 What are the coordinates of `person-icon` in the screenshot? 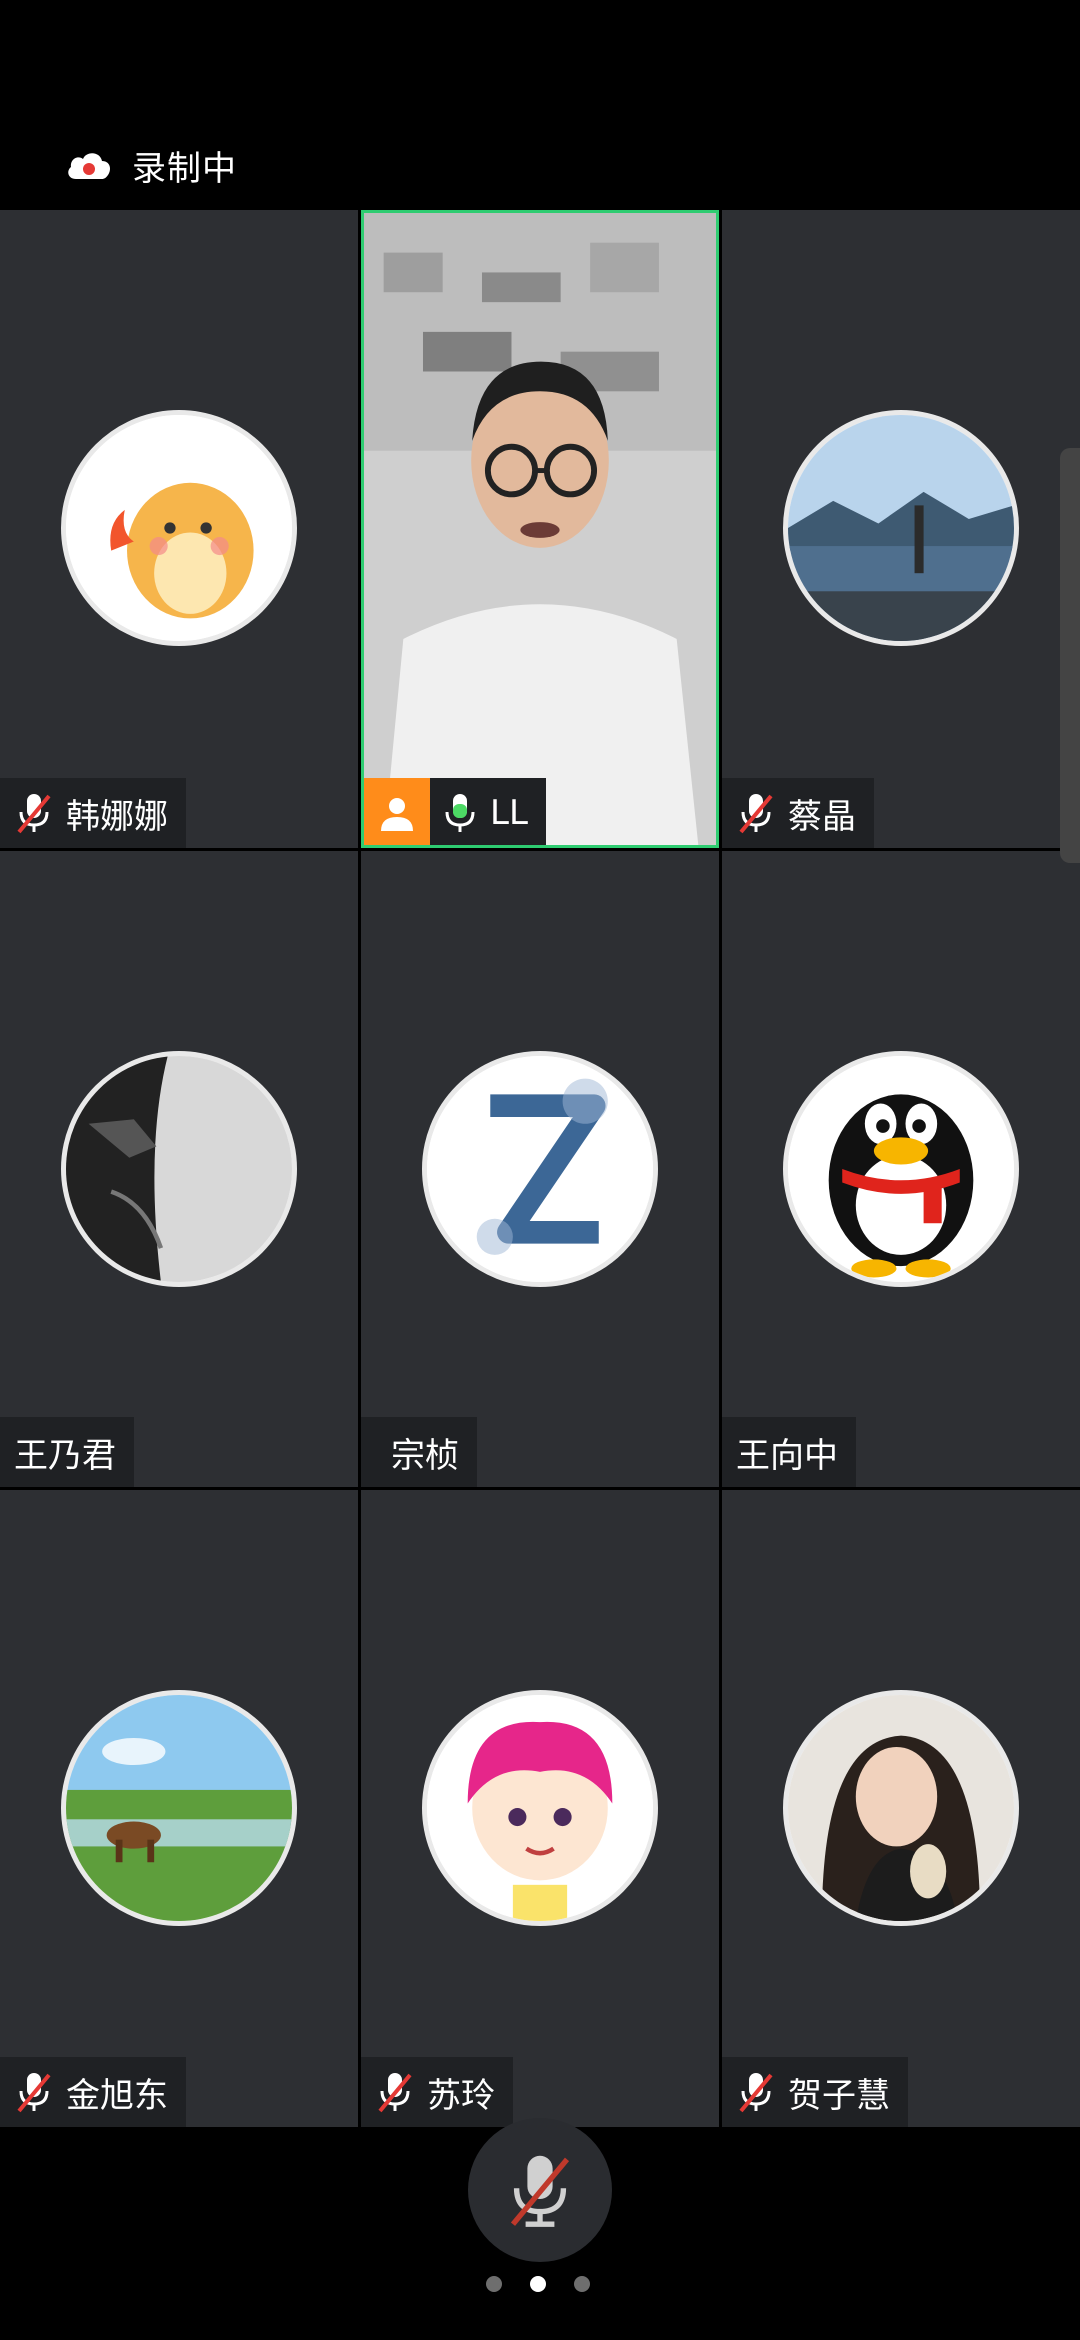 It's located at (397, 814).